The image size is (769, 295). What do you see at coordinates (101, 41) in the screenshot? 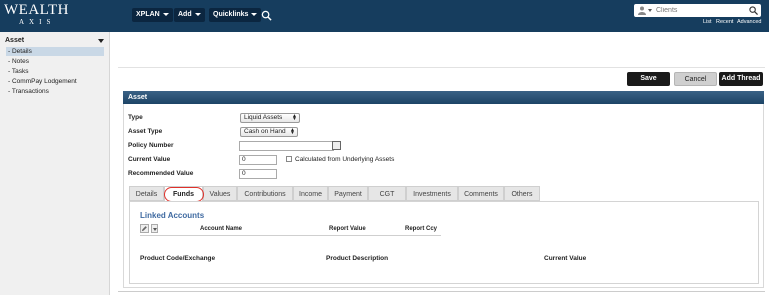
I see `collapse-chevron-icon` at bounding box center [101, 41].